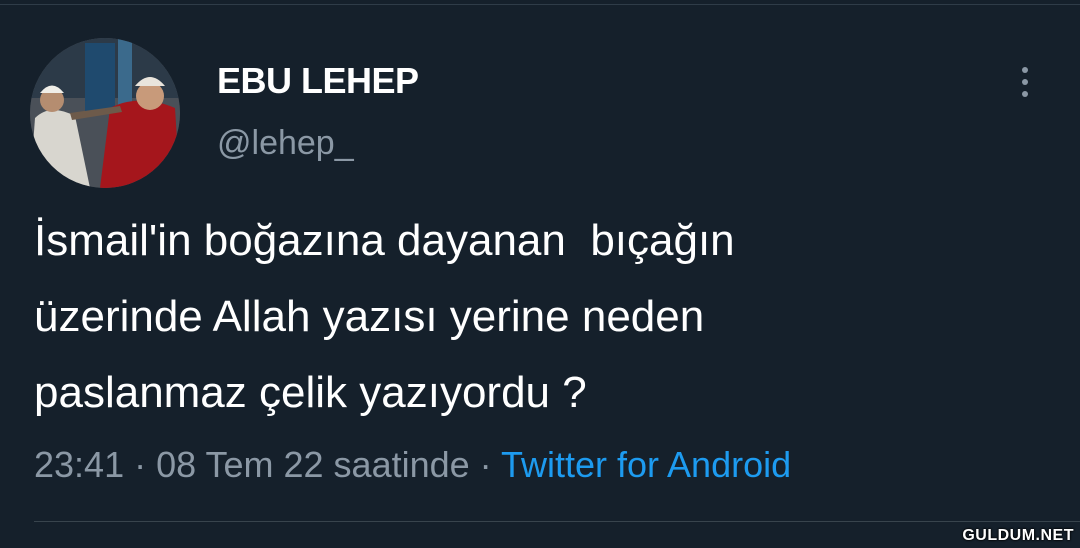 The height and width of the screenshot is (548, 1080). Describe the element at coordinates (79, 464) in the screenshot. I see `tweet-time: 23:41` at that location.